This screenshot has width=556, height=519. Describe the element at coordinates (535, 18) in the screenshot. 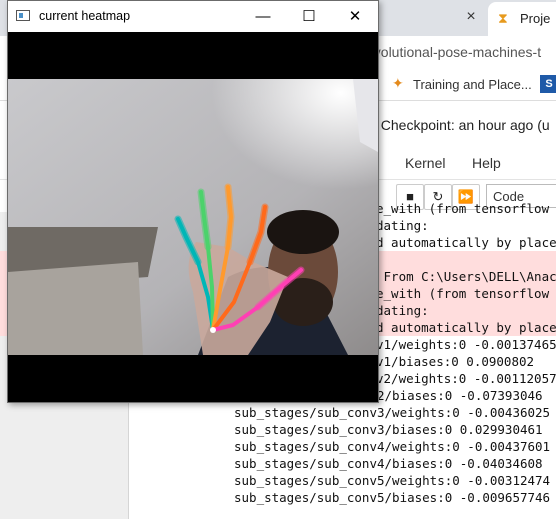

I see `tab-title: Proje` at that location.